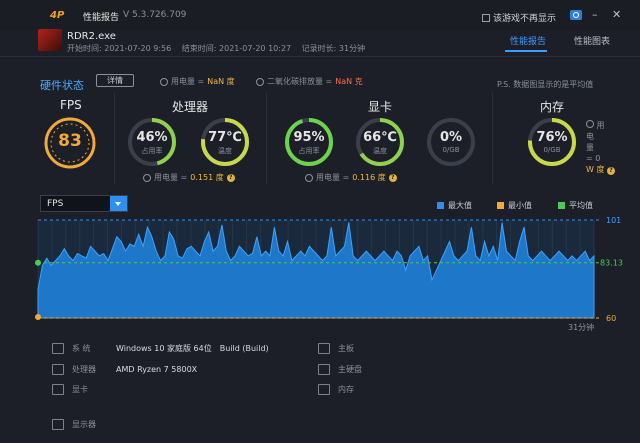 Image resolution: width=640 pixels, height=443 pixels. I want to click on legend-avg: 平均值, so click(575, 205).